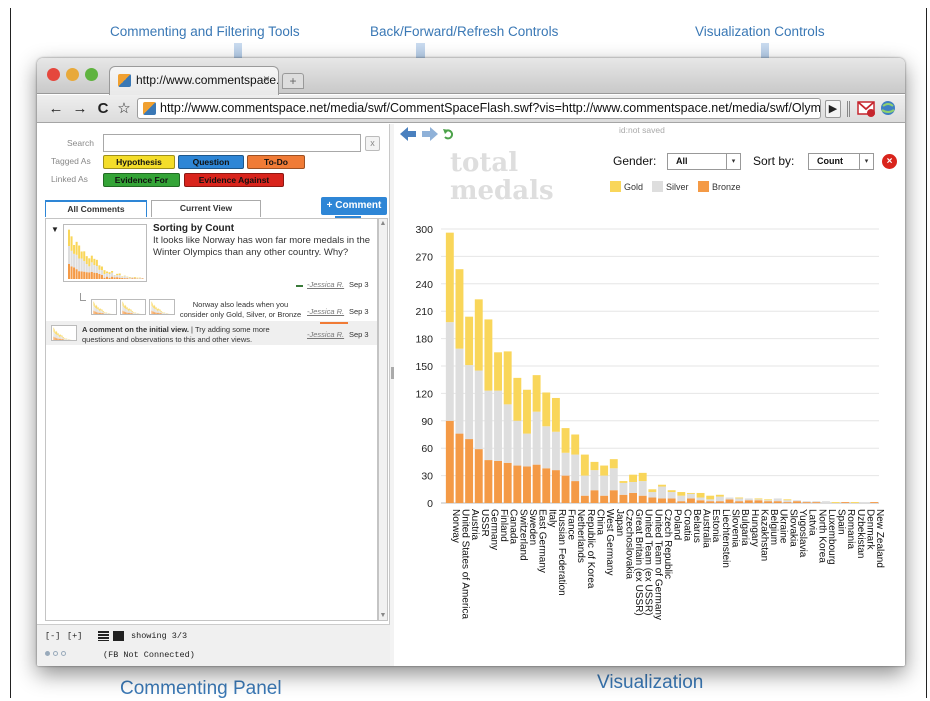  What do you see at coordinates (325, 284) in the screenshot?
I see `comment-author: -Jessica R.` at bounding box center [325, 284].